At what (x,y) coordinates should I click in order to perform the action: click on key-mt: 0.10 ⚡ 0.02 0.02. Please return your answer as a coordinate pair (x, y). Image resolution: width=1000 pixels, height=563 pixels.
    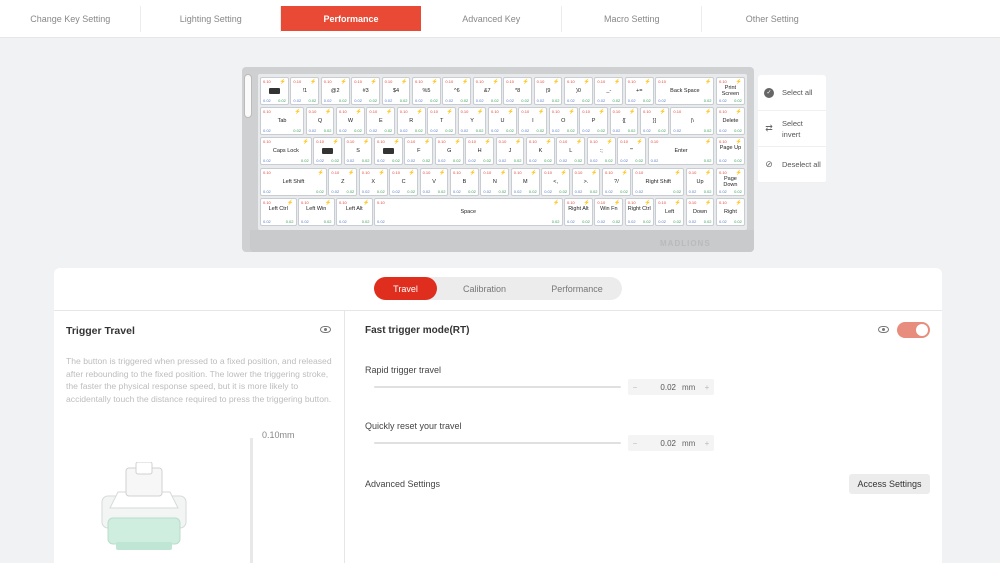
    Looking at the image, I should click on (274, 91).